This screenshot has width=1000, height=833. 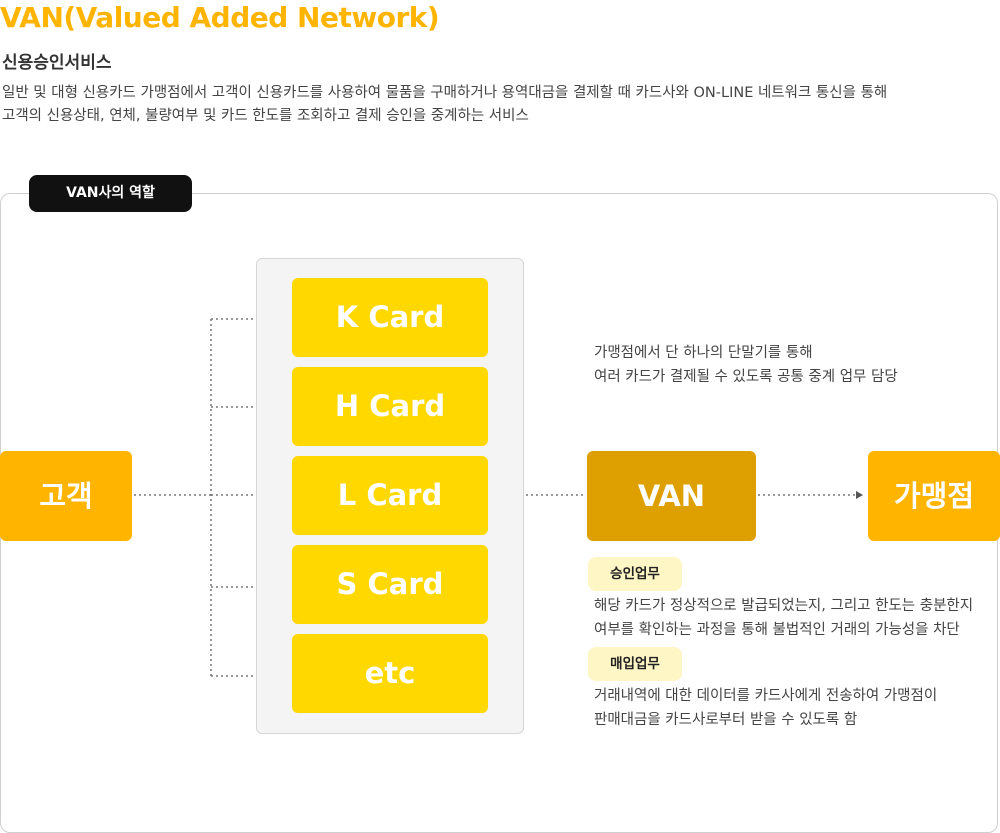 I want to click on customer-node: 고객, so click(x=66, y=496).